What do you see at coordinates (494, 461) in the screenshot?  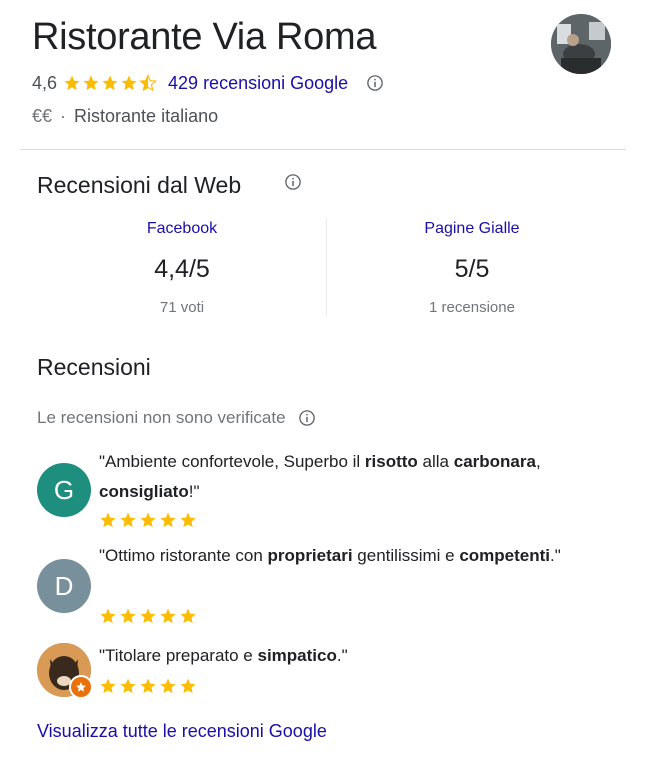 I see `review-highlight: carbonara` at bounding box center [494, 461].